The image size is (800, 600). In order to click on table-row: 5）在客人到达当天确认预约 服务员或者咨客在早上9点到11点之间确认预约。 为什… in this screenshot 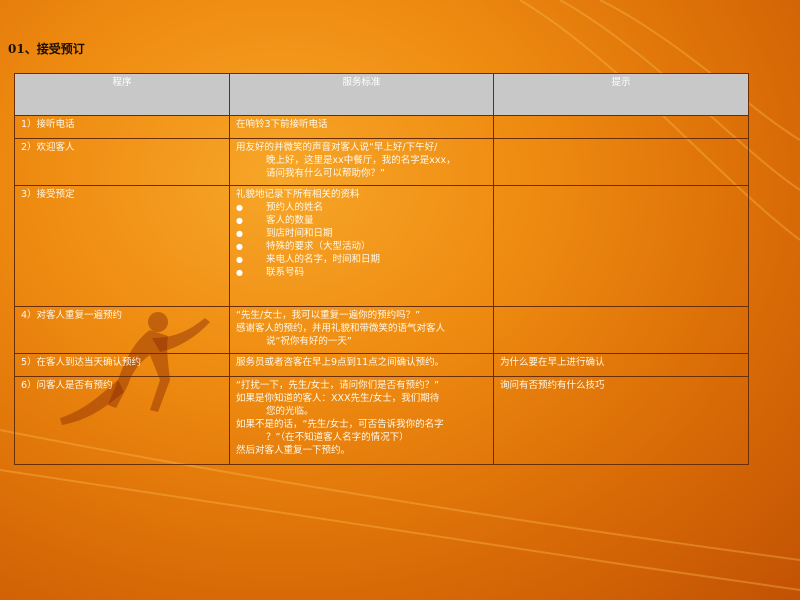, I will do `click(381, 365)`.